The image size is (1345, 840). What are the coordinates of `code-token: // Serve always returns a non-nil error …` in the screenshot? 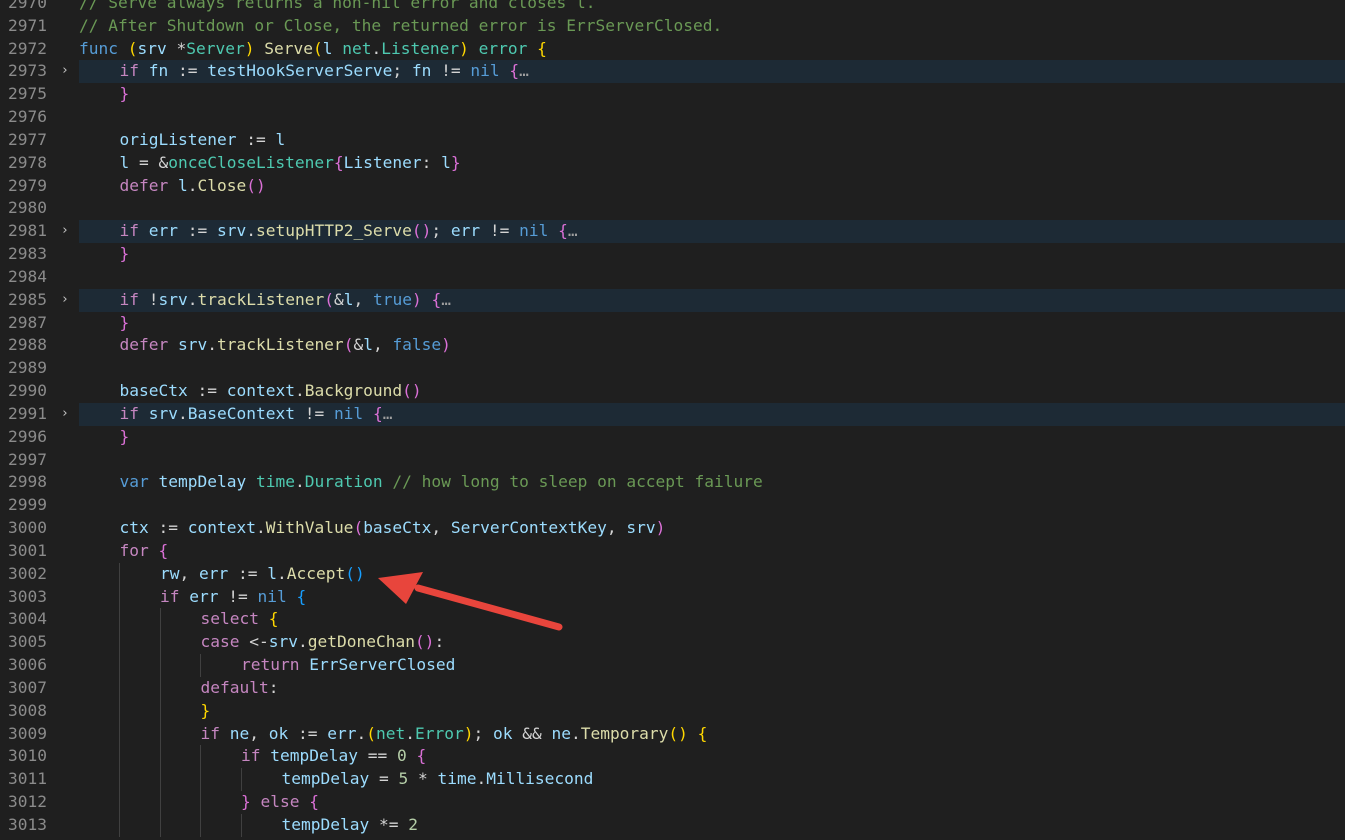 It's located at (337, 6).